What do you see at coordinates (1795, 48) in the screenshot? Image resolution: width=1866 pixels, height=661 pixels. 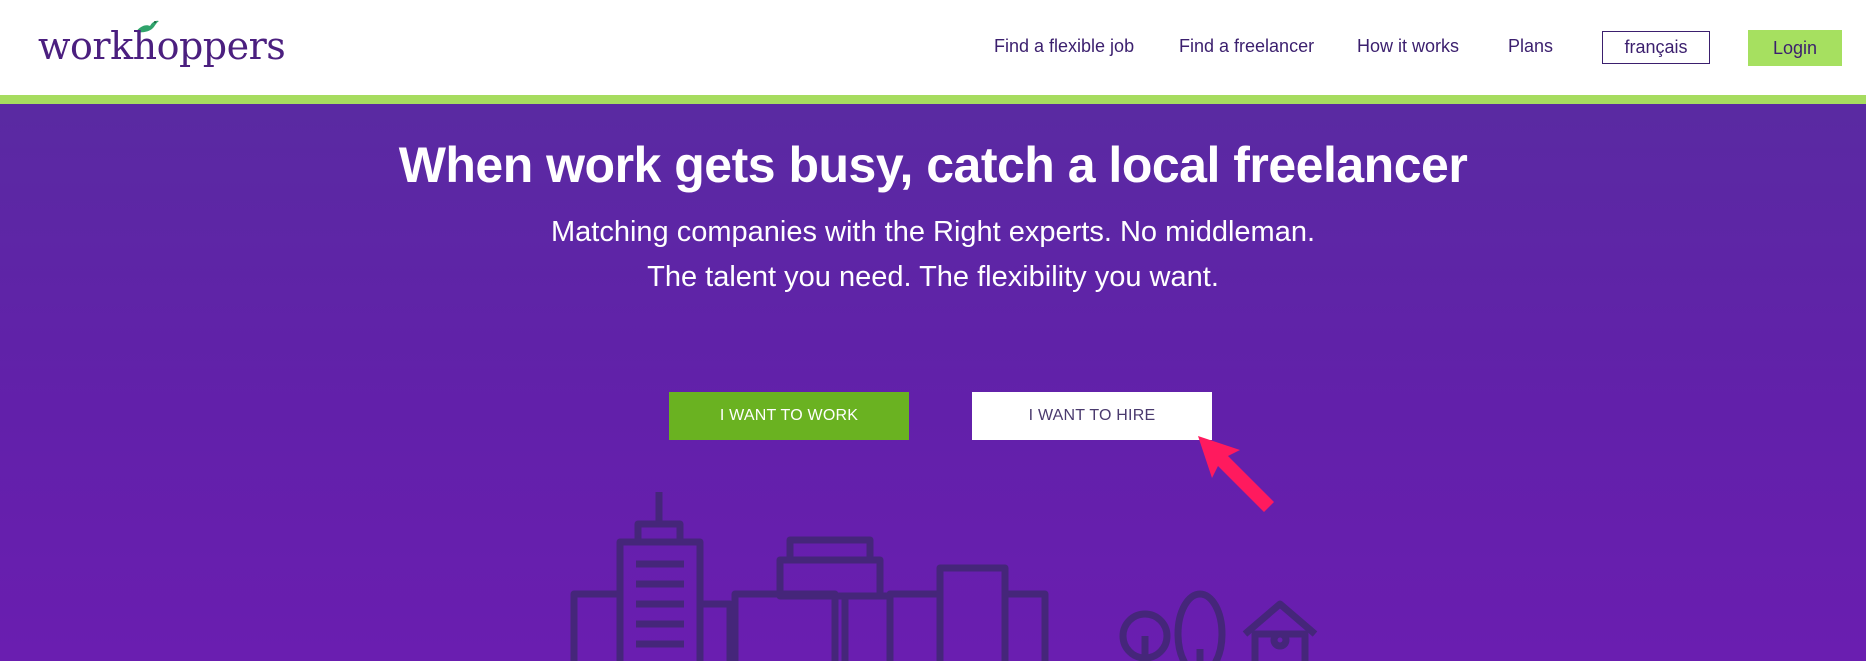 I see `login-button: Login` at bounding box center [1795, 48].